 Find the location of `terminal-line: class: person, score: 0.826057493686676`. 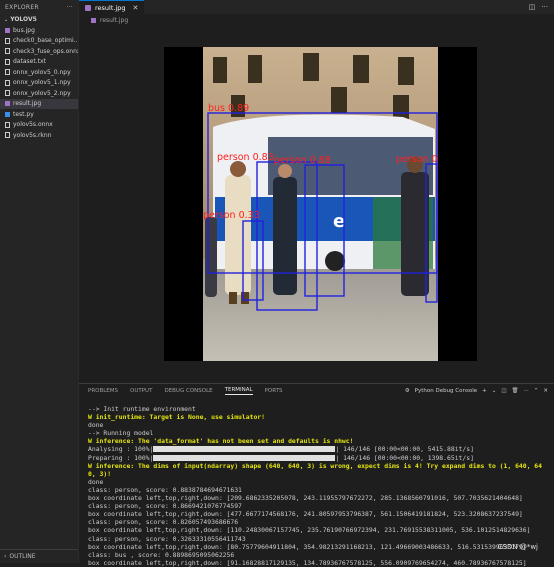

terminal-line: class: person, score: 0.826057493686676 is located at coordinates (163, 522).